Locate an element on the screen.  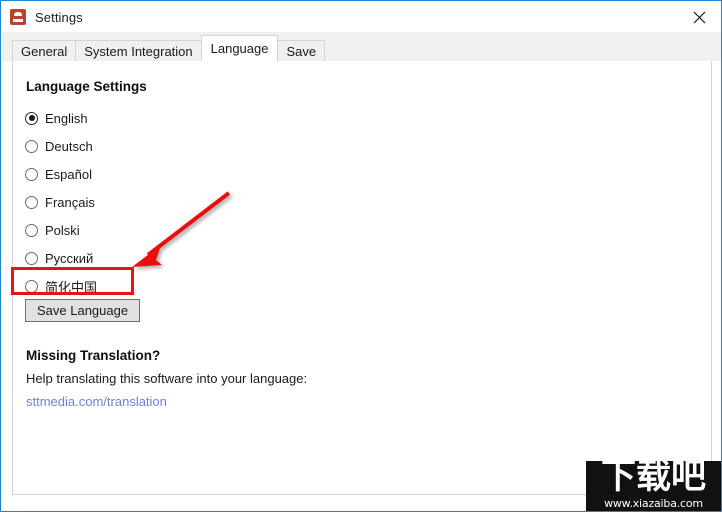
radio-option-francais: Français is located at coordinates (61, 202).